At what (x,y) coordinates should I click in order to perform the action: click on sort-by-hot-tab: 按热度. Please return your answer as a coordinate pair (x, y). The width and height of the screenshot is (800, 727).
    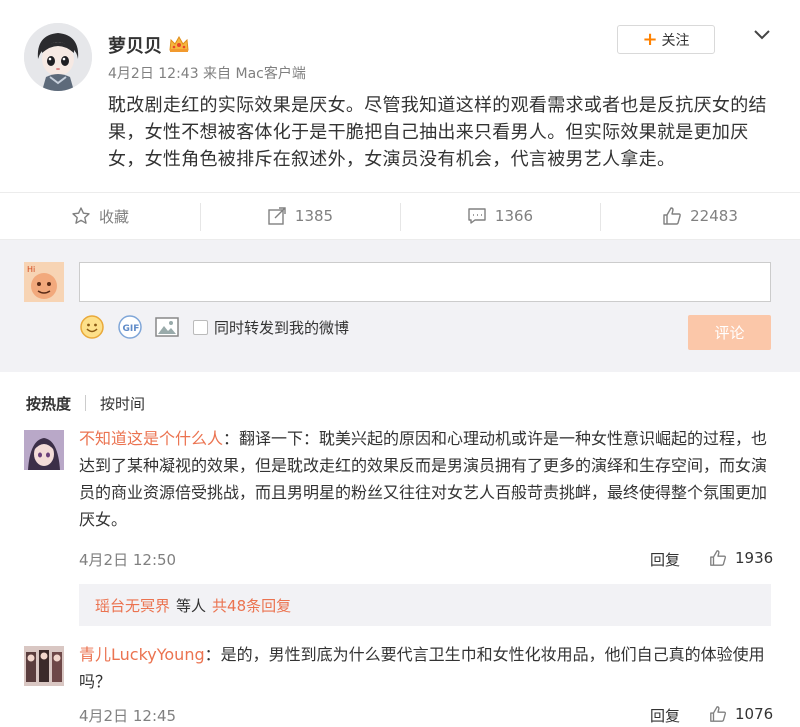
    Looking at the image, I should click on (48, 403).